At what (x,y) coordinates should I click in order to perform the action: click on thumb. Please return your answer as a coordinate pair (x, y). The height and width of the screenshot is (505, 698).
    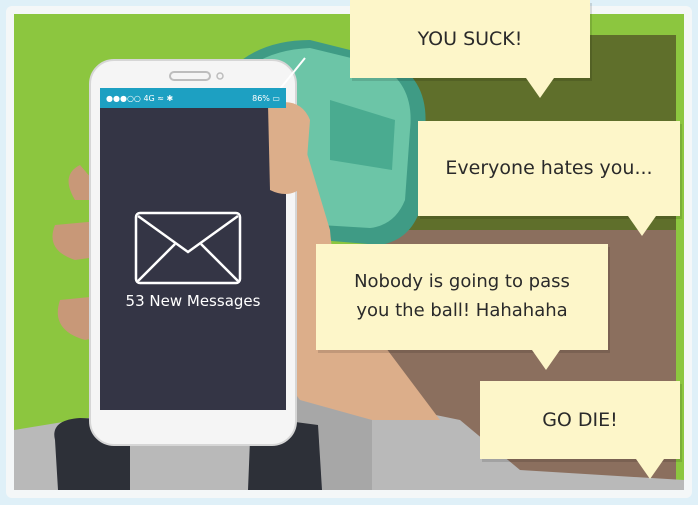
    Looking at the image, I should click on (289, 148).